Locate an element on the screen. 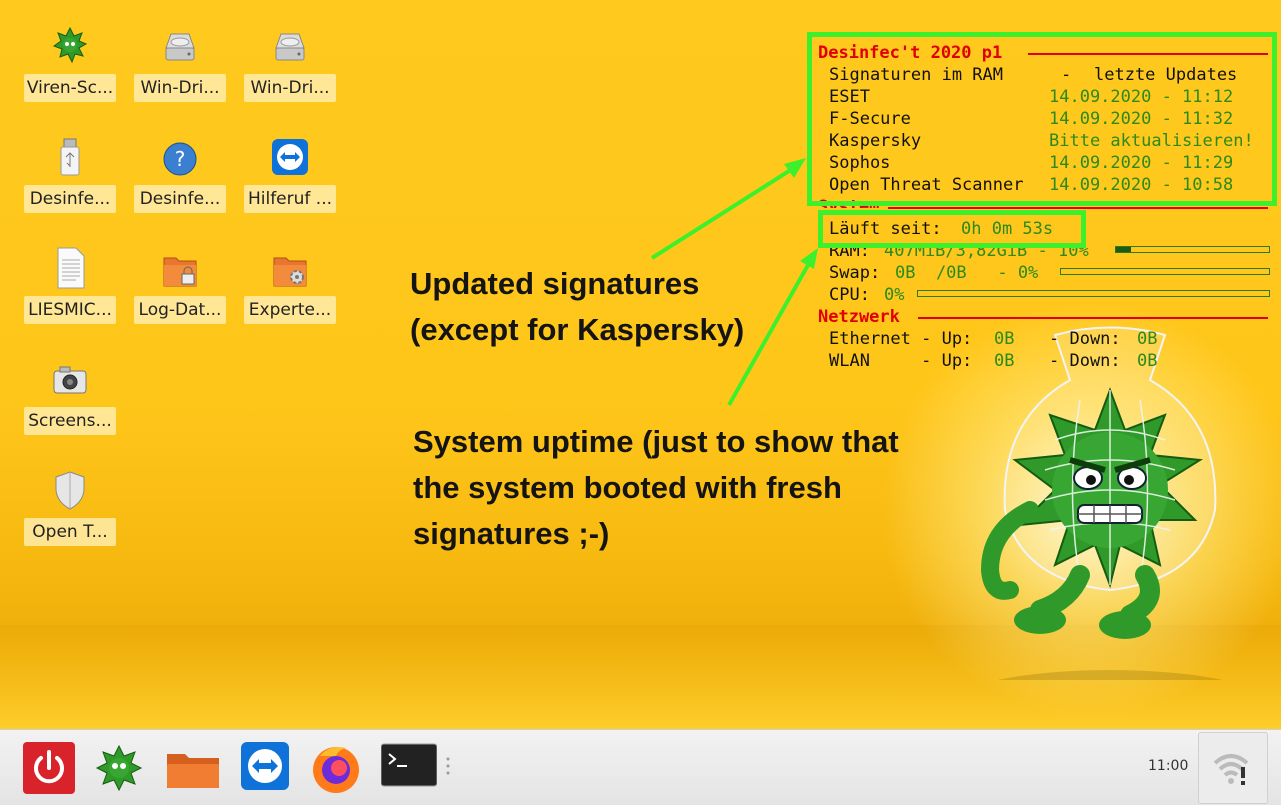 This screenshot has height=807, width=1281. annotation-arrows is located at coordinates (734, 282).